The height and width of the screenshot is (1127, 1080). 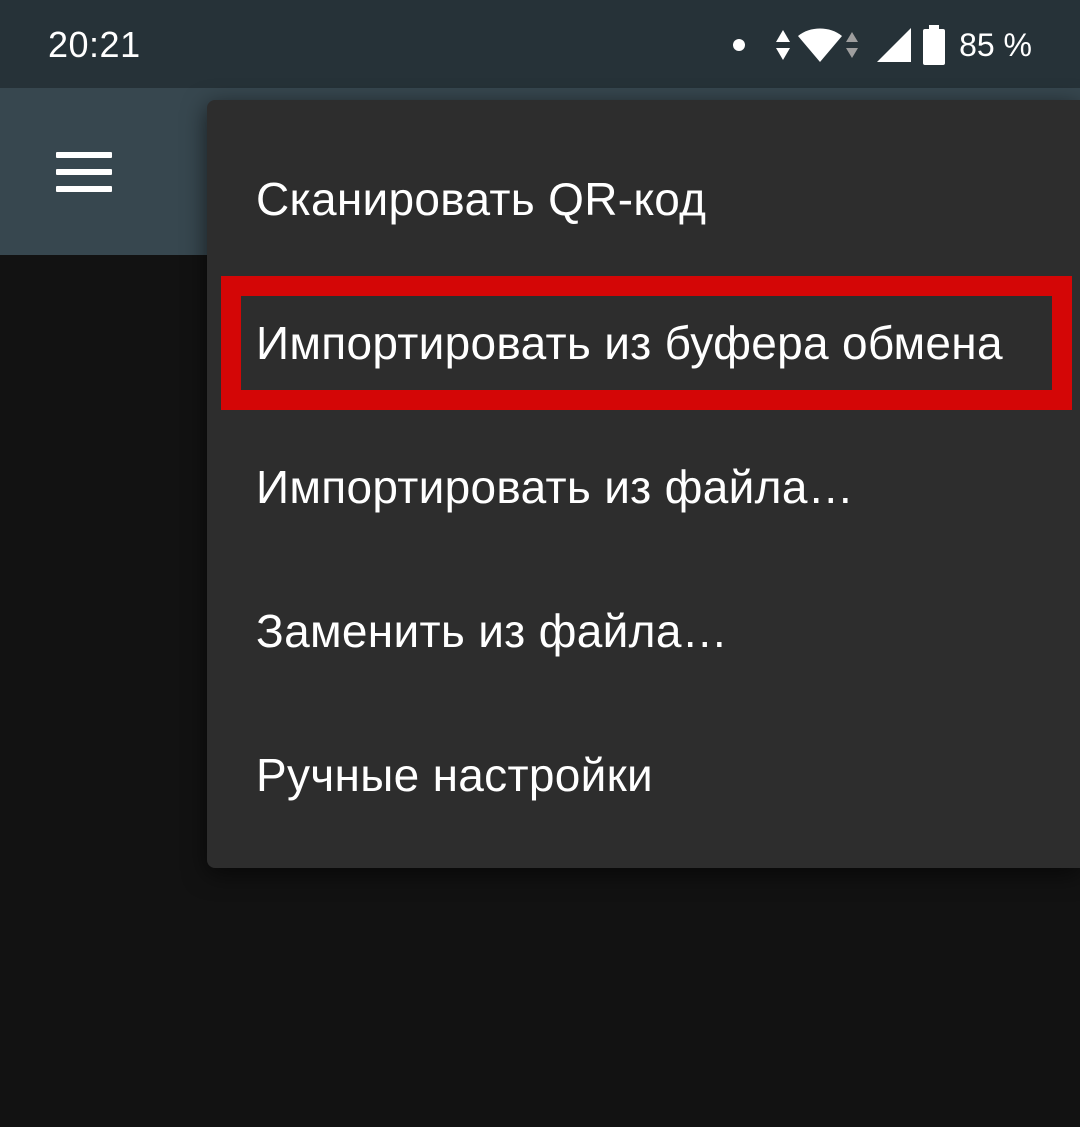 What do you see at coordinates (934, 45) in the screenshot?
I see `battery-icon` at bounding box center [934, 45].